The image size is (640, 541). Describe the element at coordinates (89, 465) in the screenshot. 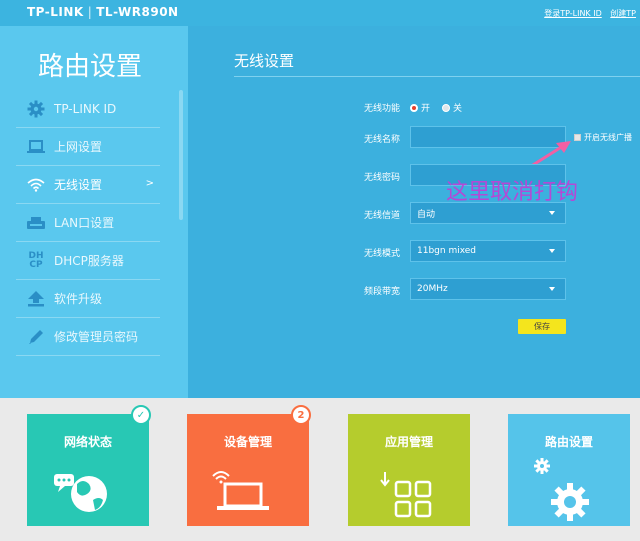

I see `tile-network-status: 网络状态 ✓` at that location.